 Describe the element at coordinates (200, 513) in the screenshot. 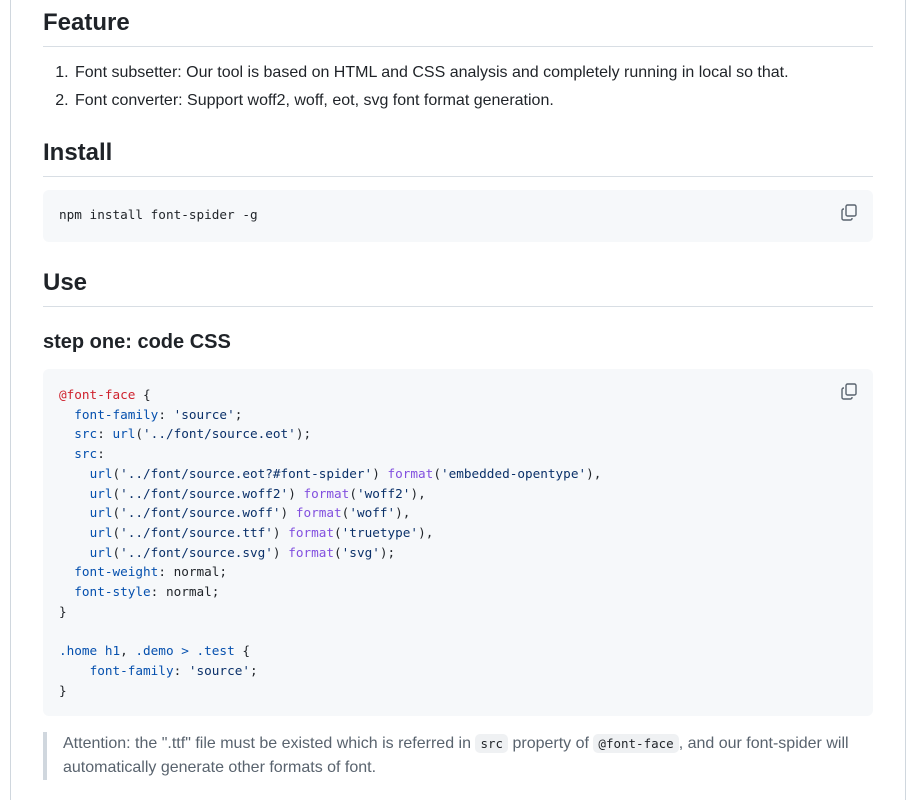

I see `code-token-string: '../font/source.woff'` at that location.